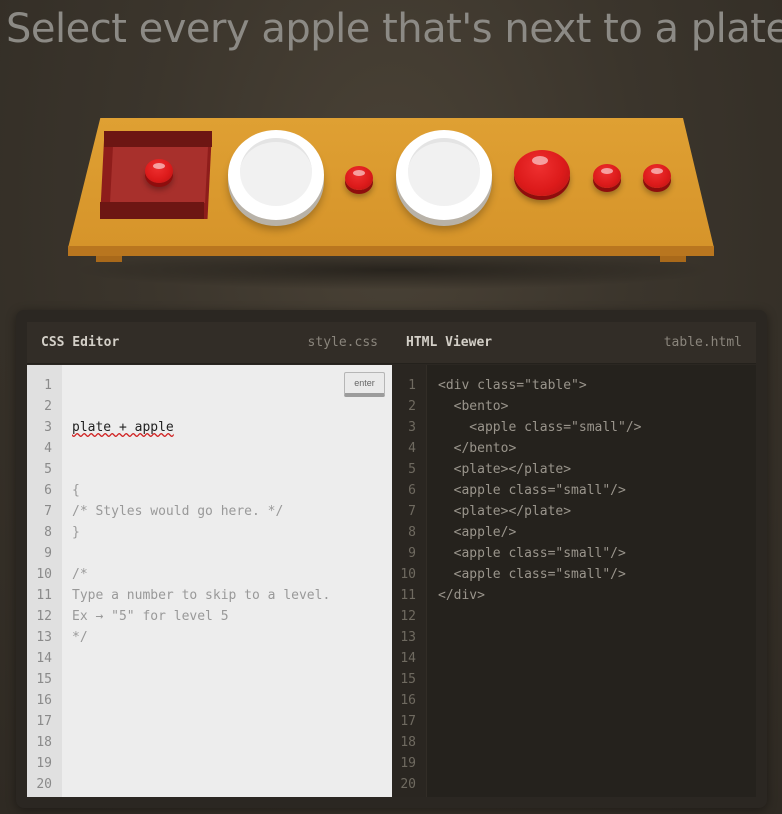  I want to click on html-code-line: </div>, so click(461, 595).